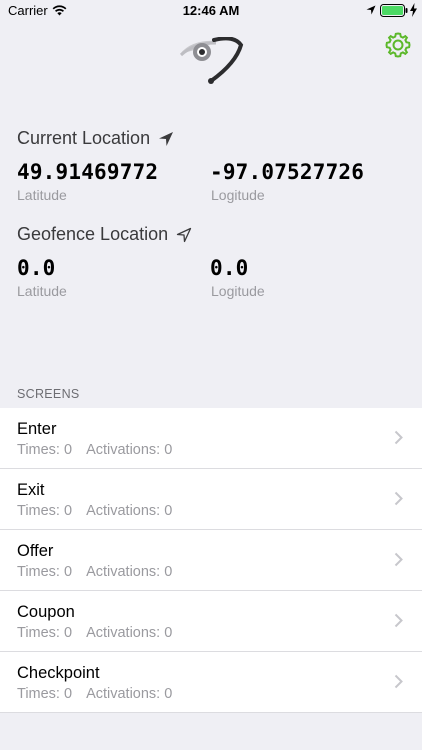 The image size is (422, 750). Describe the element at coordinates (229, 268) in the screenshot. I see `geofence-longitude-value: 0.0` at that location.